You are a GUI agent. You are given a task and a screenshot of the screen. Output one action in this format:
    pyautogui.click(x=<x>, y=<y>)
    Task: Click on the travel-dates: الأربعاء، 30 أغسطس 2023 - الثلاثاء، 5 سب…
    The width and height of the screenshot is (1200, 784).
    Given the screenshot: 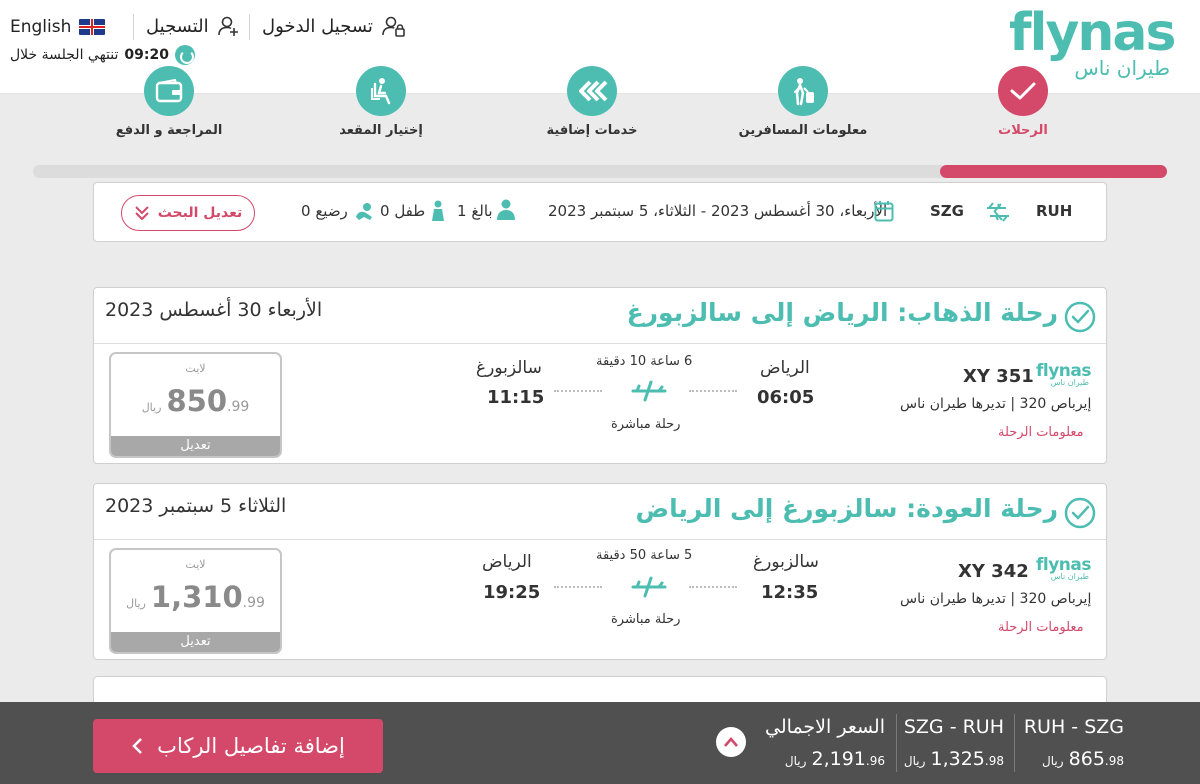 What is the action you would take?
    pyautogui.click(x=718, y=211)
    